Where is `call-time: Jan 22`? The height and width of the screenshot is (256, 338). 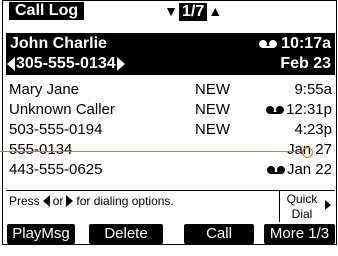
call-time: Jan 22 is located at coordinates (299, 170).